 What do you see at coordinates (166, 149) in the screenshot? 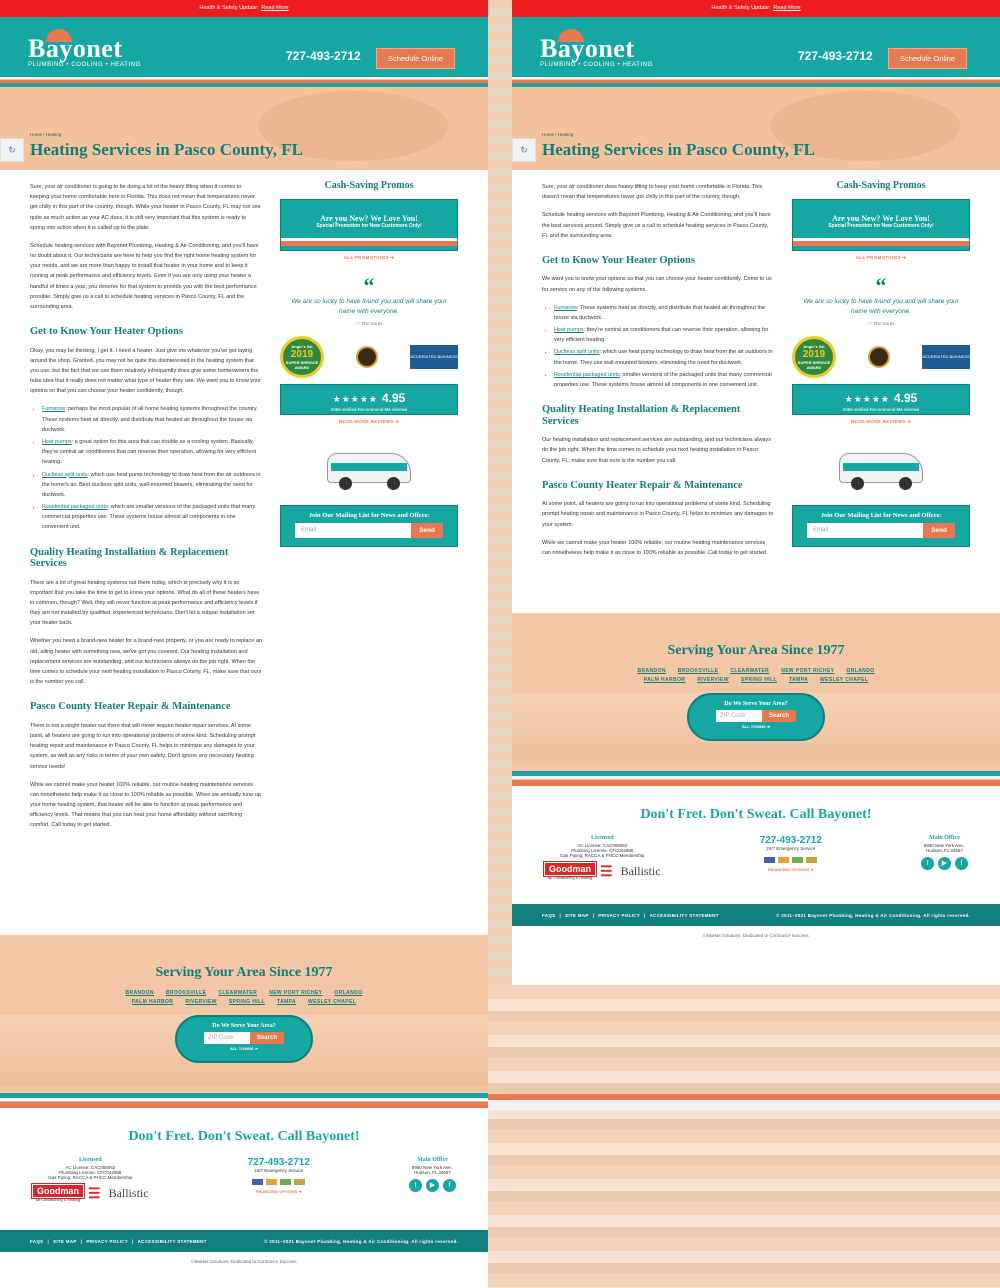
I see `page-title: Heating Services in Pasco County, FL` at bounding box center [166, 149].